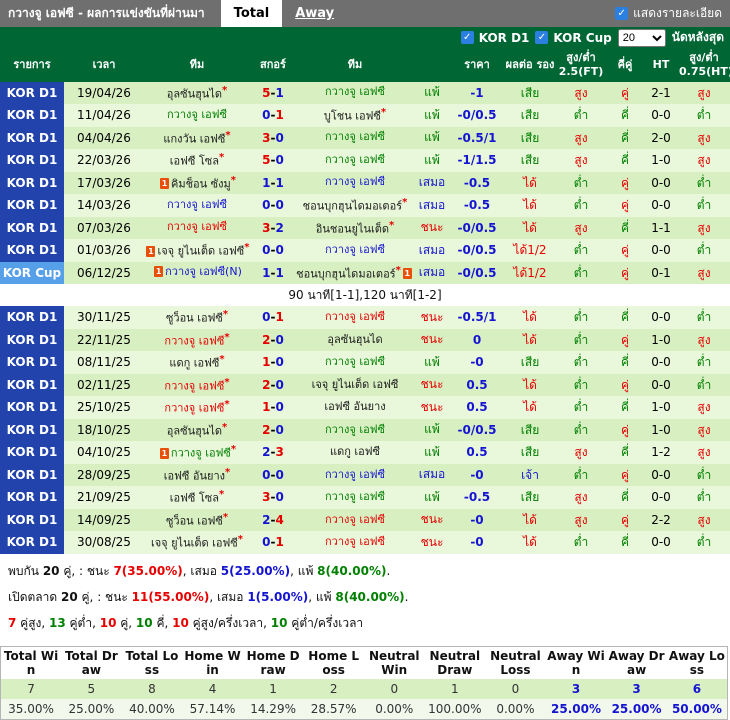 Image resolution: width=730 pixels, height=720 pixels. What do you see at coordinates (104, 160) in the screenshot?
I see `date-cell: 22/03/26` at bounding box center [104, 160].